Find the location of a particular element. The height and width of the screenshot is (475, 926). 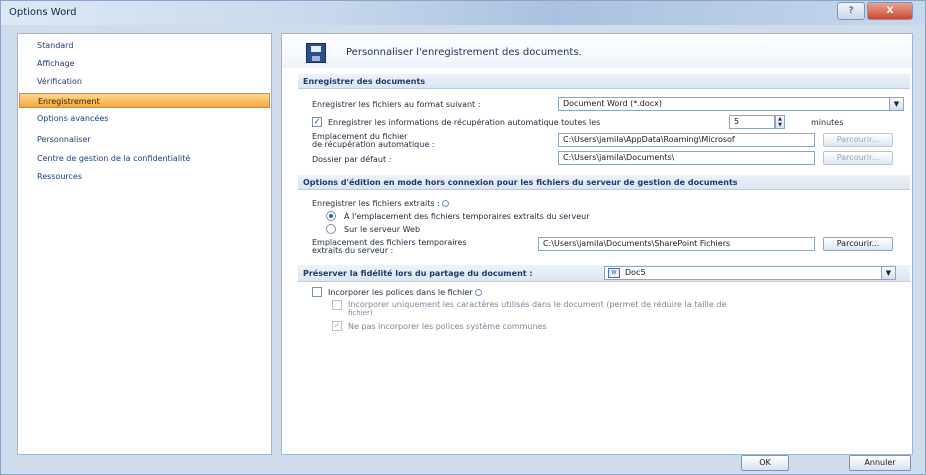

document-dropdown: W Doc5 ▼ is located at coordinates (750, 273).